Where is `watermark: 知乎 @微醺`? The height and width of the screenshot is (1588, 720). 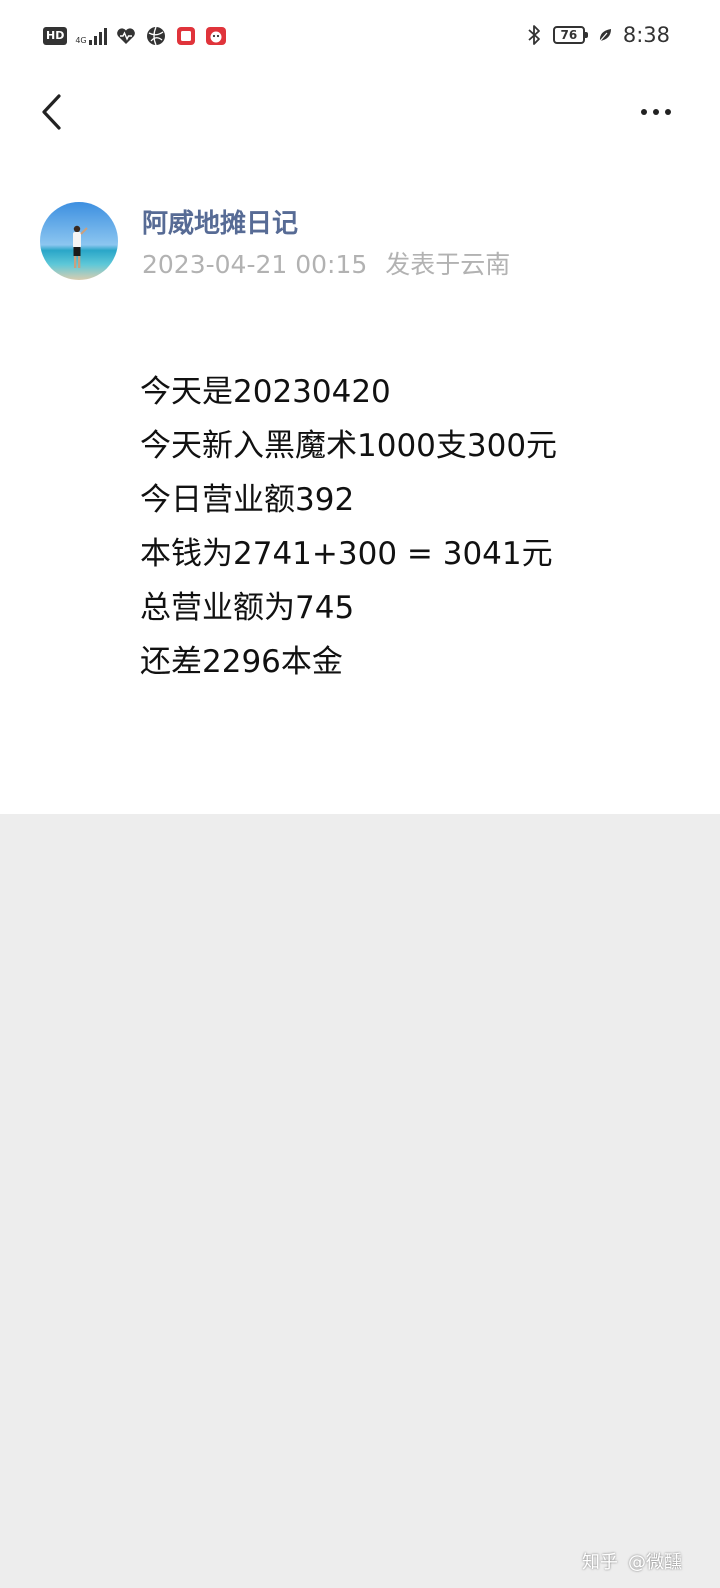 watermark: 知乎 @微醺 is located at coordinates (632, 1561).